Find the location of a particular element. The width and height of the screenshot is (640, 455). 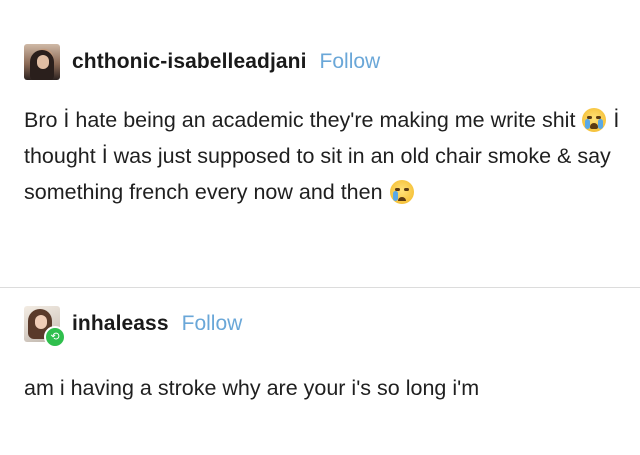

username: inhaleass is located at coordinates (120, 324).